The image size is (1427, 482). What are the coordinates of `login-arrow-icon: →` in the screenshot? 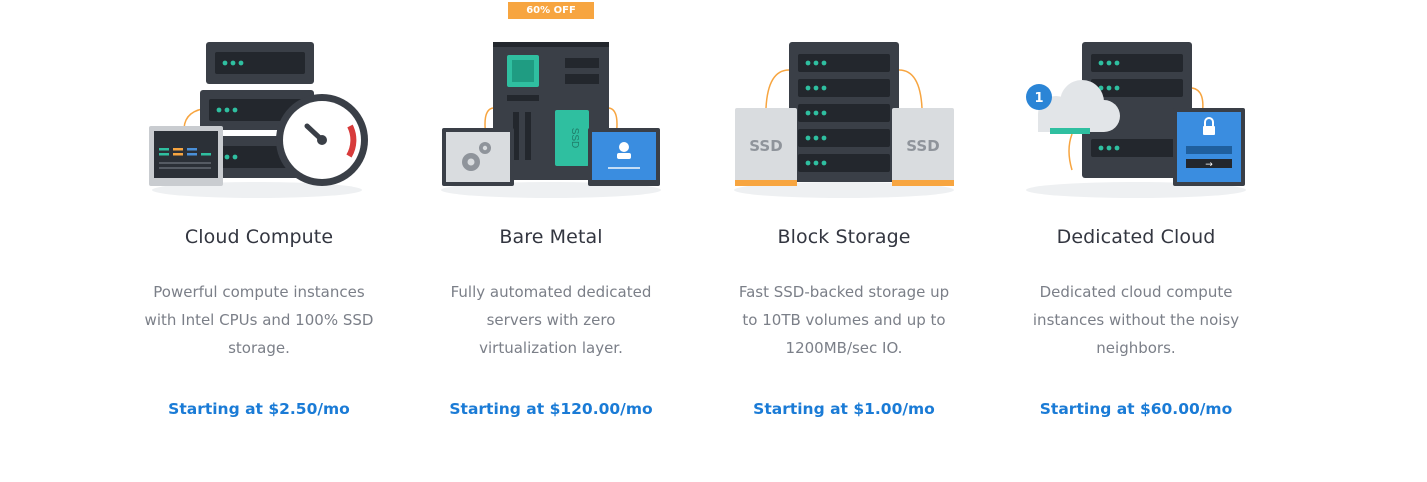 It's located at (1209, 165).